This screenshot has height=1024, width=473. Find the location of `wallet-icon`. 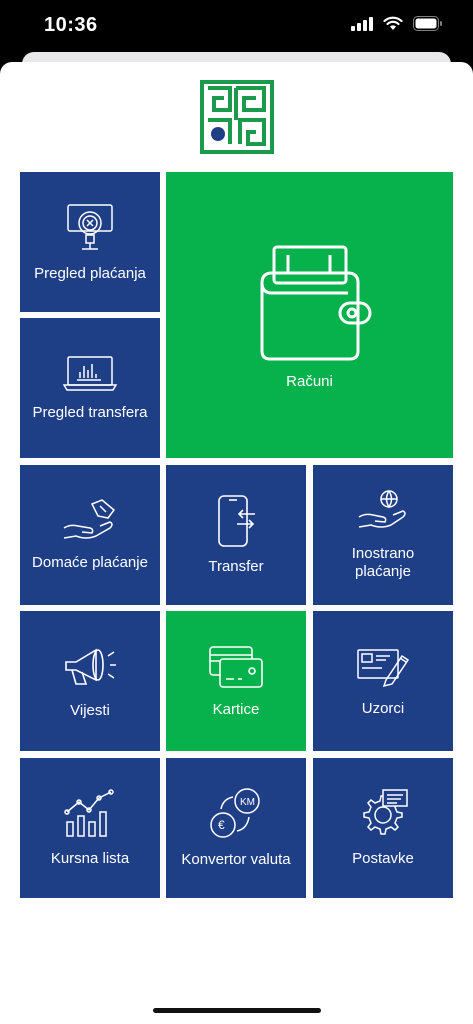

wallet-icon is located at coordinates (315, 303).